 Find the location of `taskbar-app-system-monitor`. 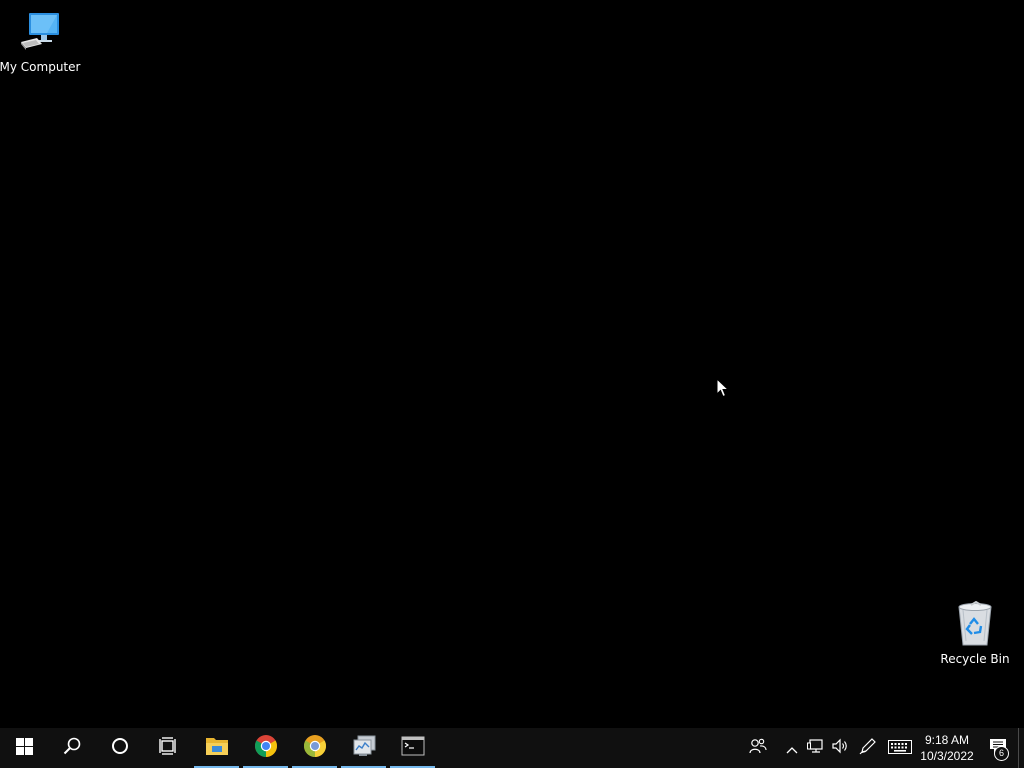

taskbar-app-system-monitor is located at coordinates (363, 748).